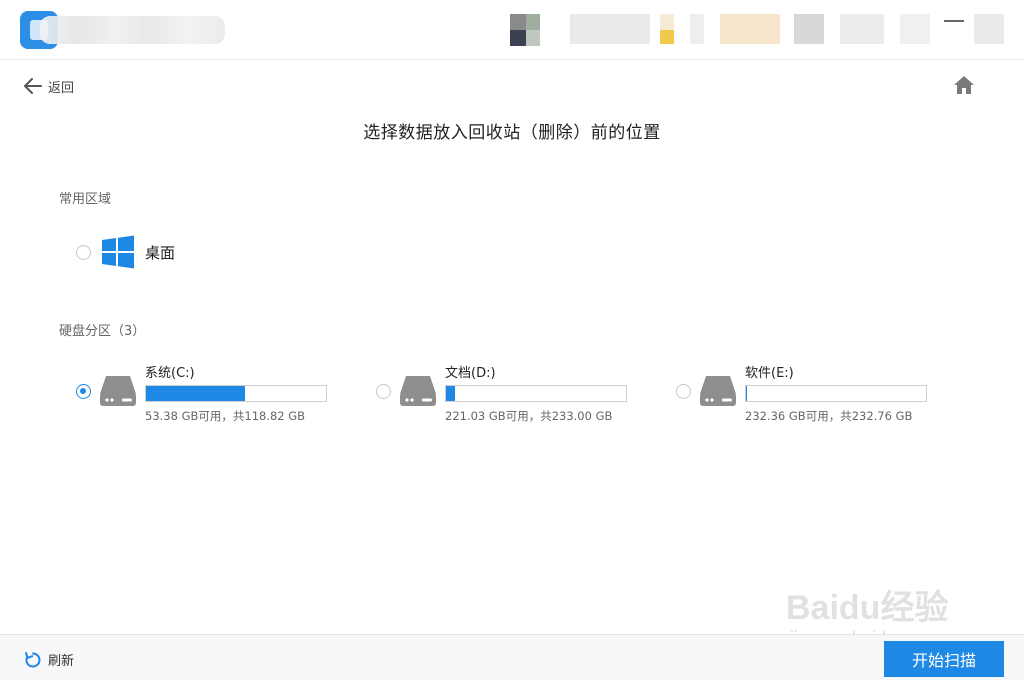 This screenshot has width=1024, height=680. What do you see at coordinates (760, 30) in the screenshot?
I see `blurred-toolbar` at bounding box center [760, 30].